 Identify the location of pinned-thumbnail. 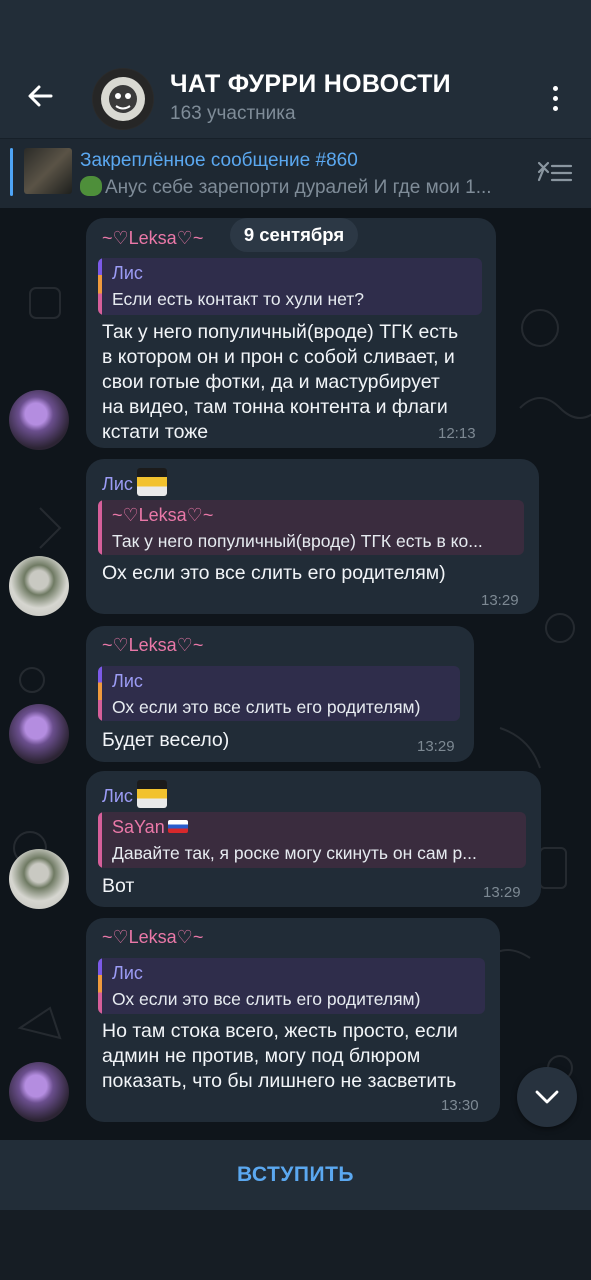
(48, 171).